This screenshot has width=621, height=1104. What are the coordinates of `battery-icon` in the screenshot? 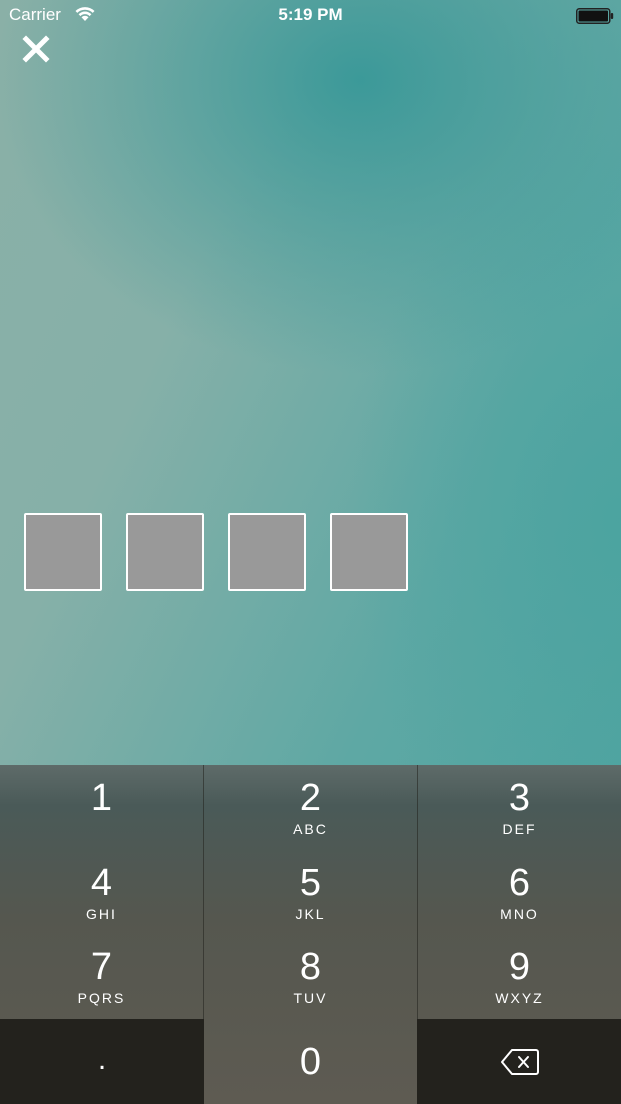 It's located at (595, 16).